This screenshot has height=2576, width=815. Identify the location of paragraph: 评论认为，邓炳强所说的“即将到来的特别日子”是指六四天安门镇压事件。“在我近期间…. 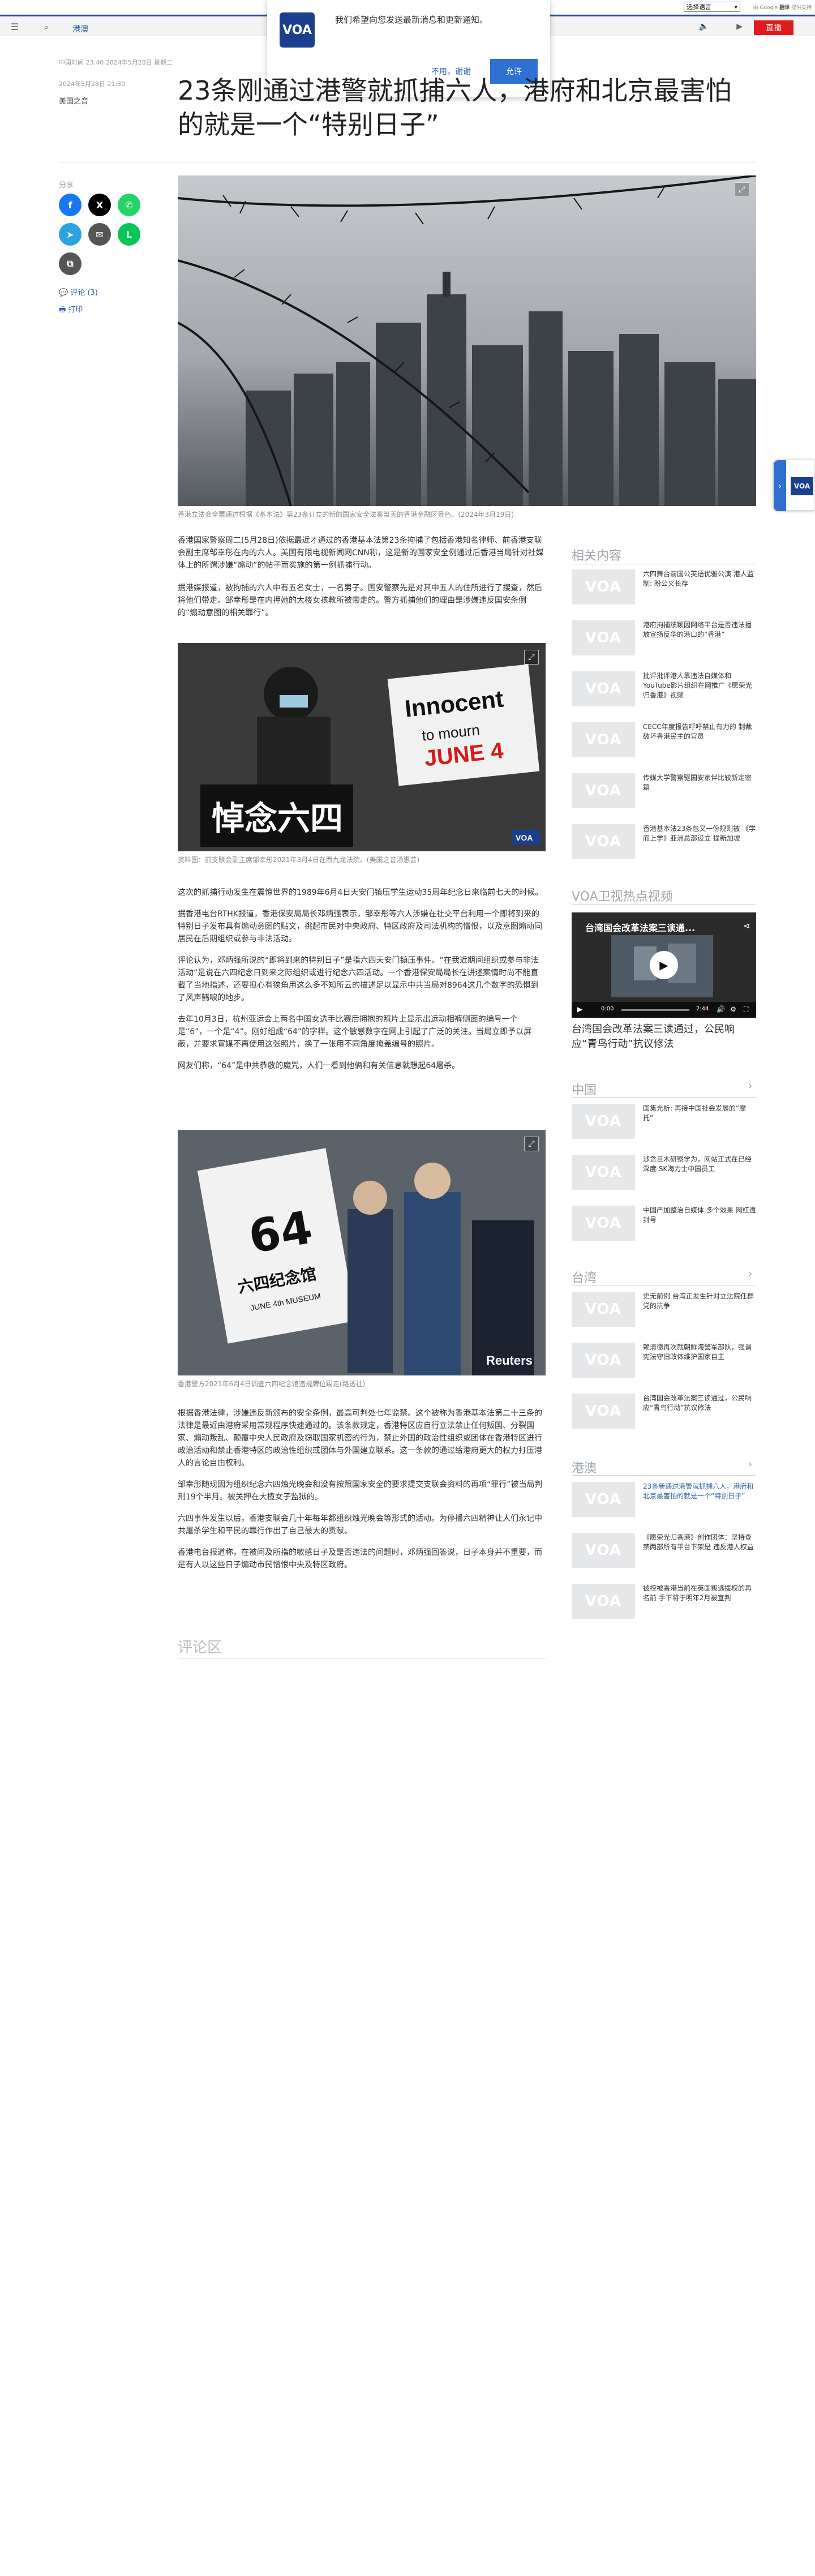
(358, 979).